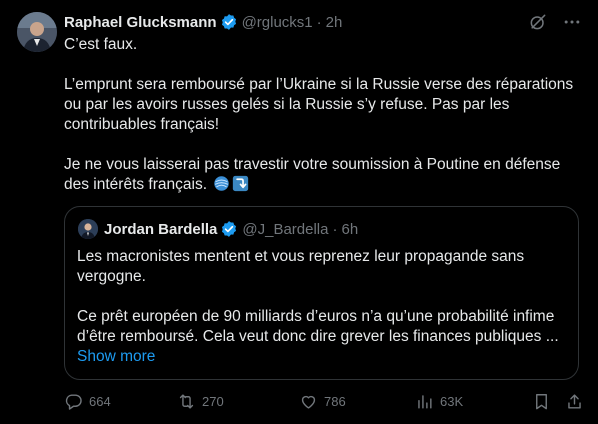 The image size is (598, 424). I want to click on yarn-ball-emoji, so click(221, 186).